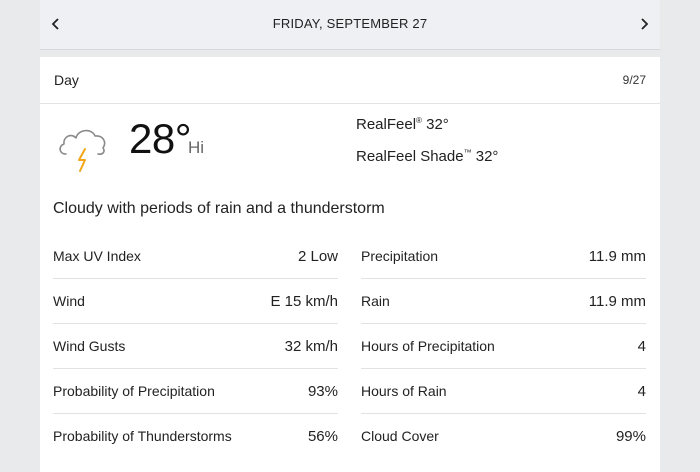 The image size is (700, 472). What do you see at coordinates (375, 301) in the screenshot?
I see `detail-label: Rain` at bounding box center [375, 301].